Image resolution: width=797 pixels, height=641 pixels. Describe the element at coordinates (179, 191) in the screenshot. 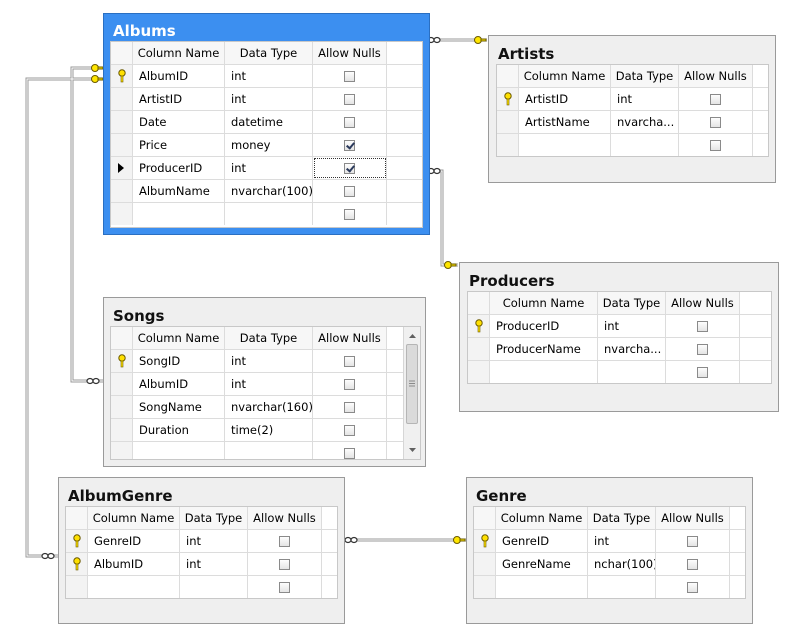

I see `column-name: AlbumName` at that location.